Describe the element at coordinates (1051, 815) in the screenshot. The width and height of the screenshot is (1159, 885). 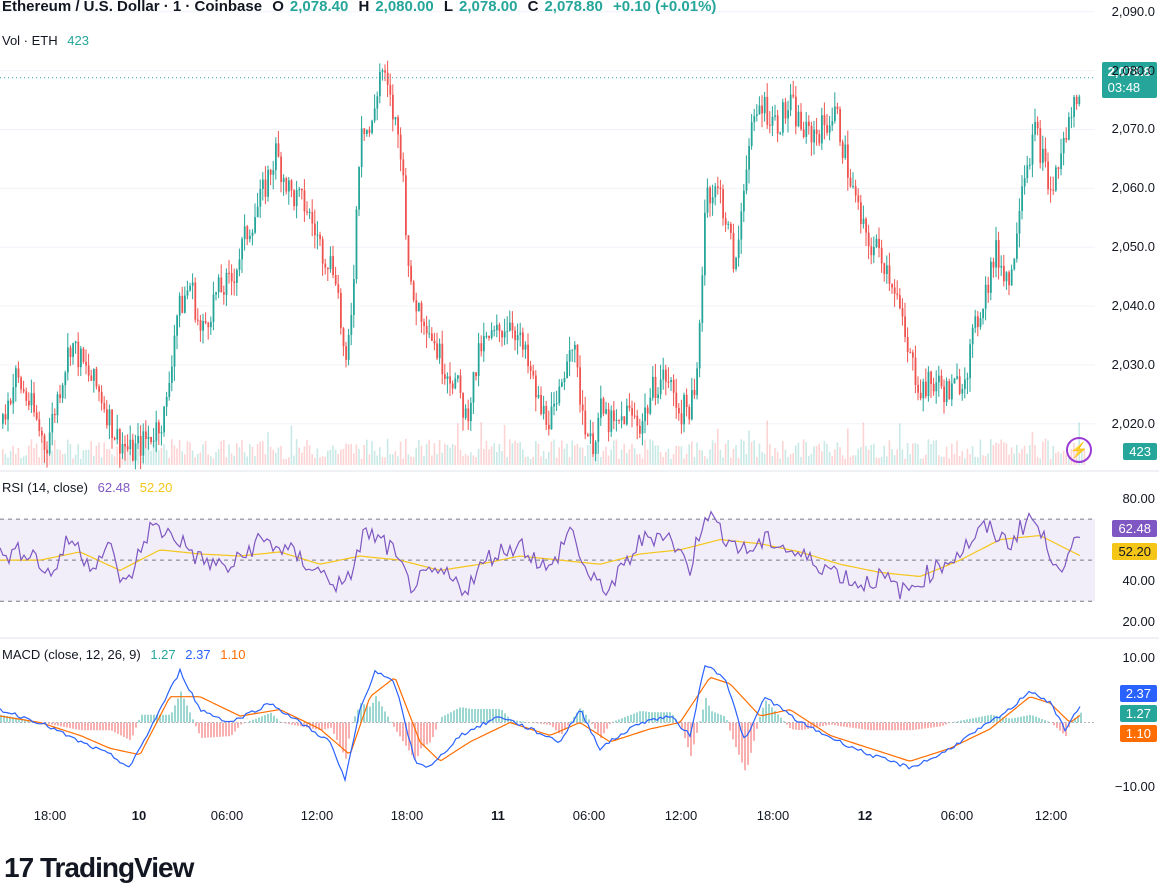
I see `time-axis-label: 12:00` at that location.